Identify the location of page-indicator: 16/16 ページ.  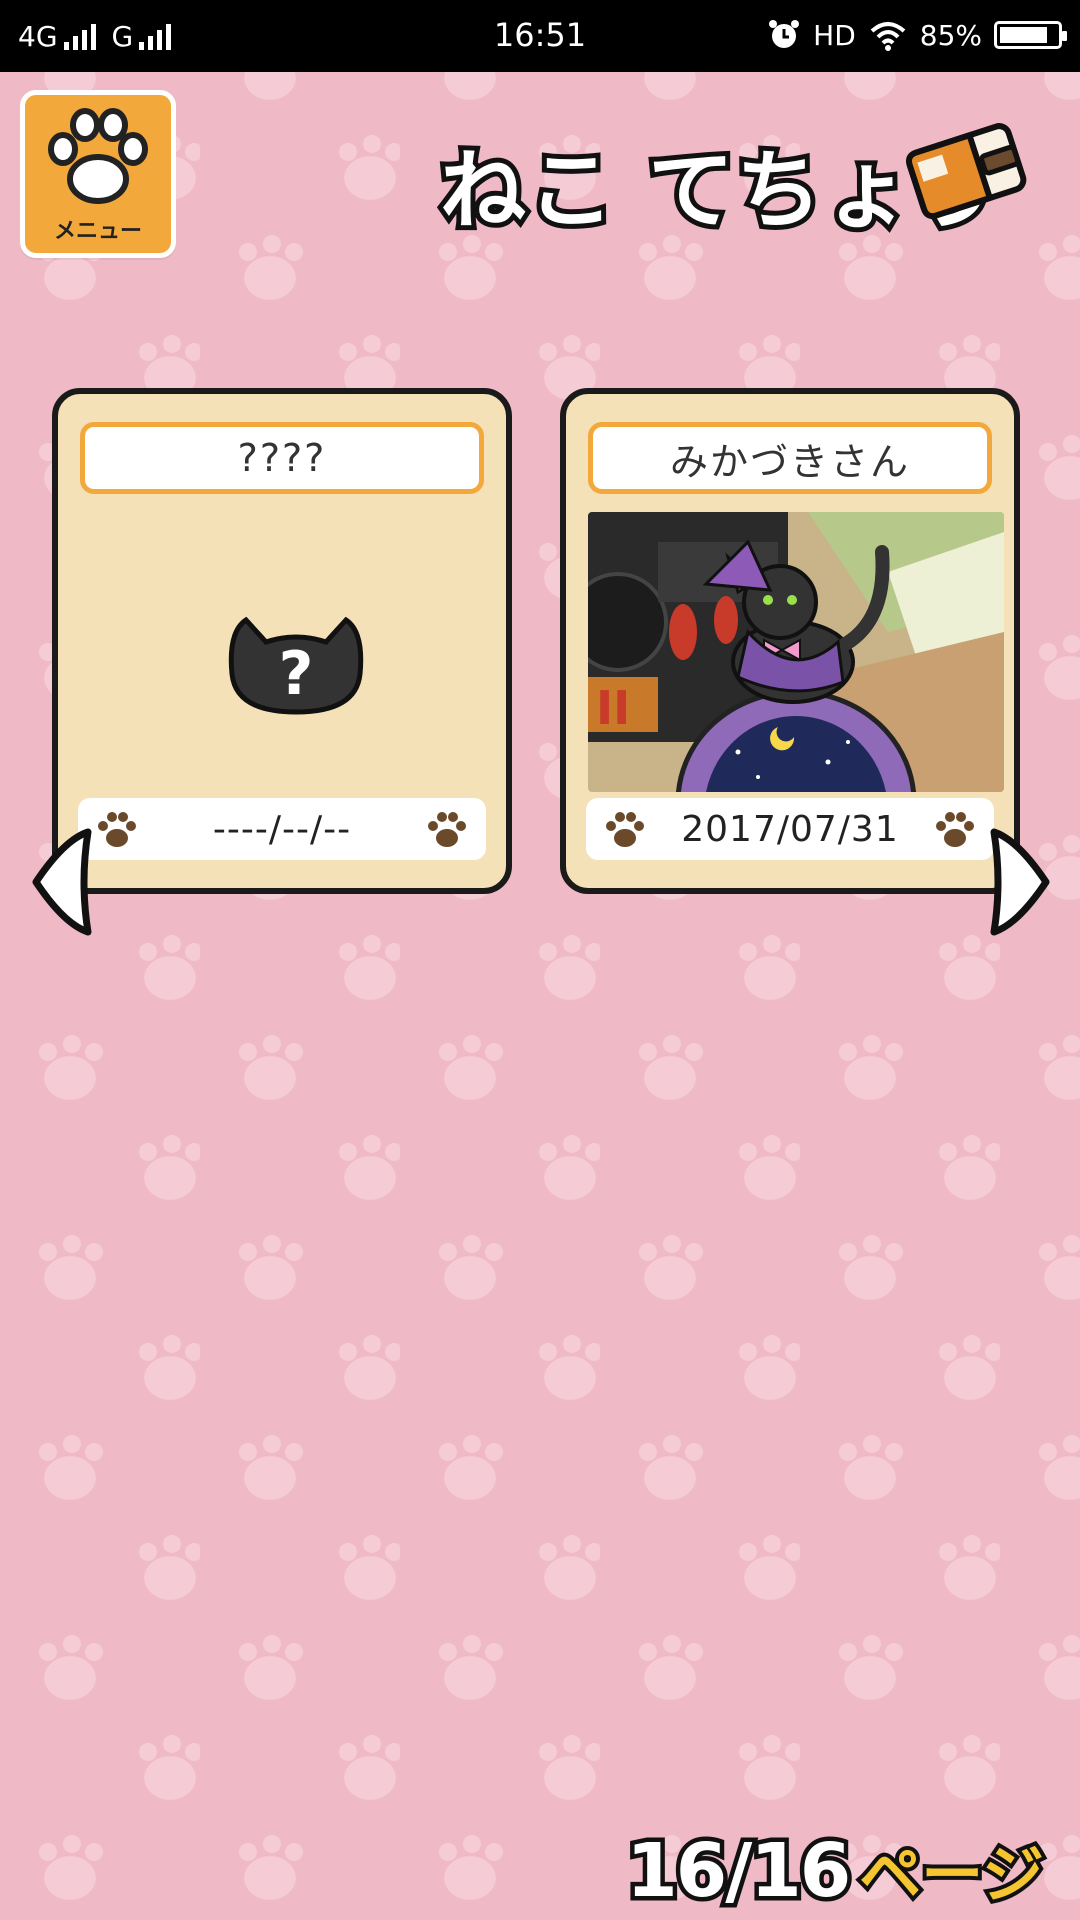
(835, 1871).